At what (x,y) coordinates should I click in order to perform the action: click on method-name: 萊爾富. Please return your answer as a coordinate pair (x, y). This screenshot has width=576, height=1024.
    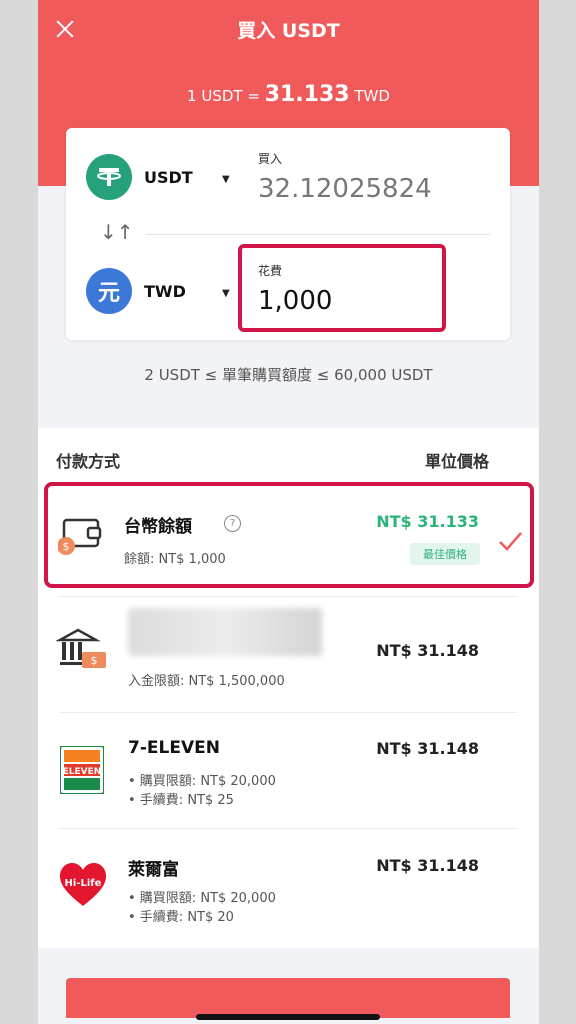
    Looking at the image, I should click on (153, 870).